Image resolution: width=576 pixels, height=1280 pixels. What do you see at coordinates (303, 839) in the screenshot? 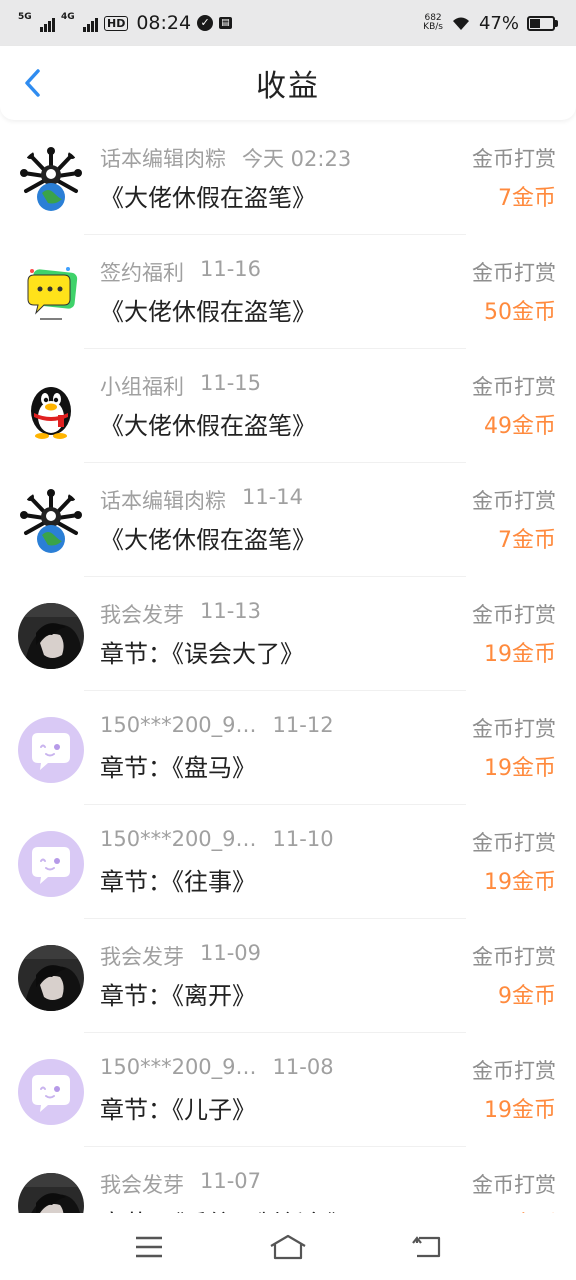
I see `item-date: 11-10` at bounding box center [303, 839].